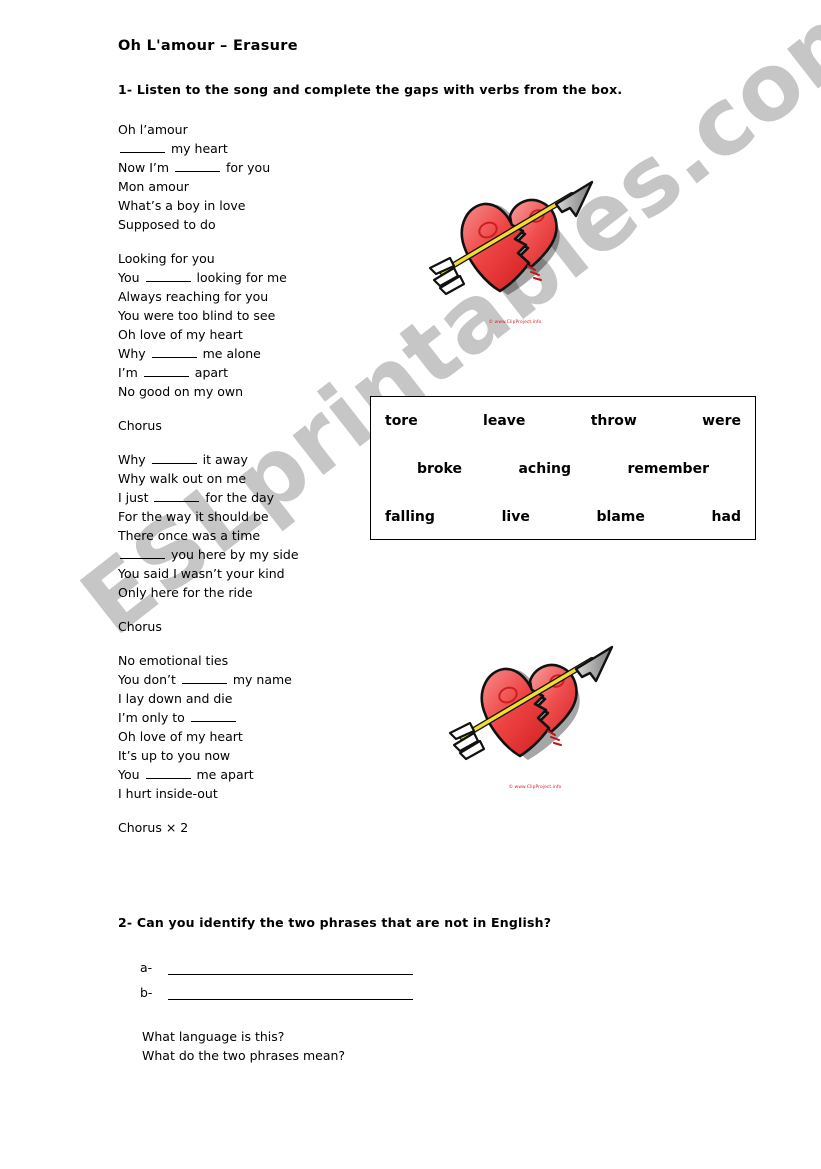 Image resolution: width=821 pixels, height=1169 pixels. What do you see at coordinates (134, 459) in the screenshot?
I see `lyric-text: Why` at bounding box center [134, 459].